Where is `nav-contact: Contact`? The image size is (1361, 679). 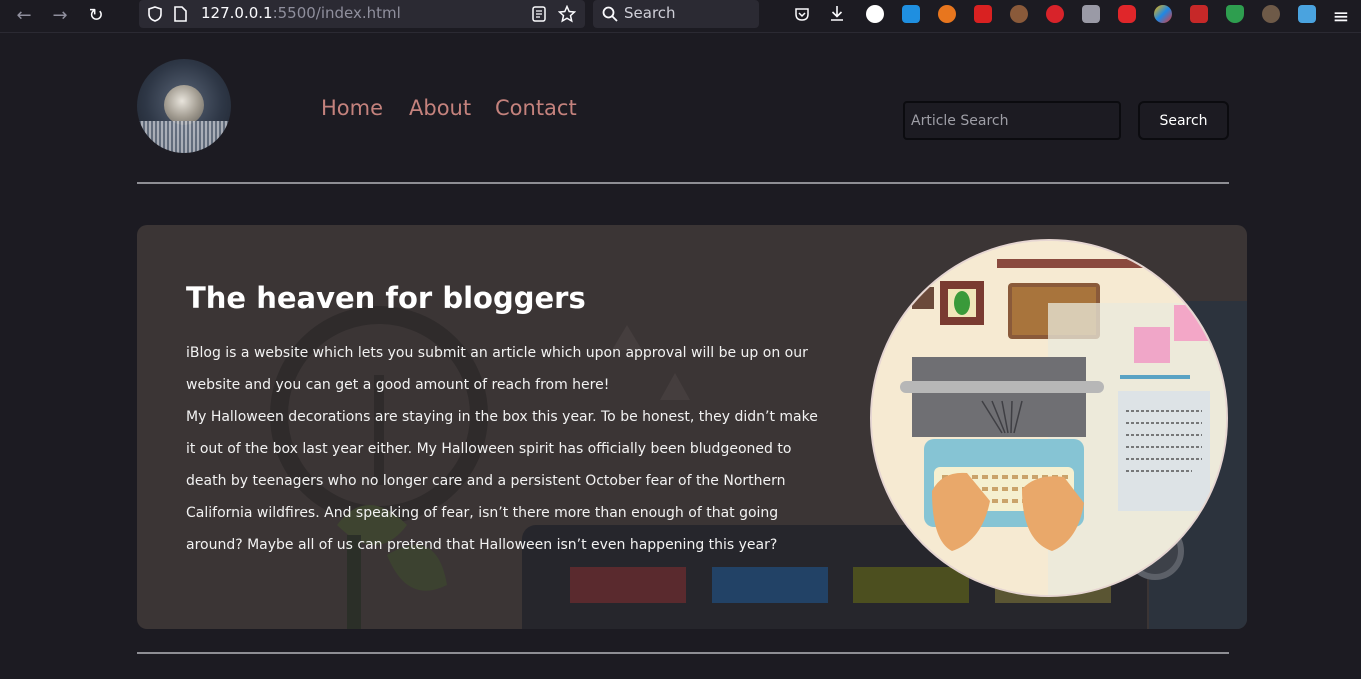 nav-contact: Contact is located at coordinates (536, 108).